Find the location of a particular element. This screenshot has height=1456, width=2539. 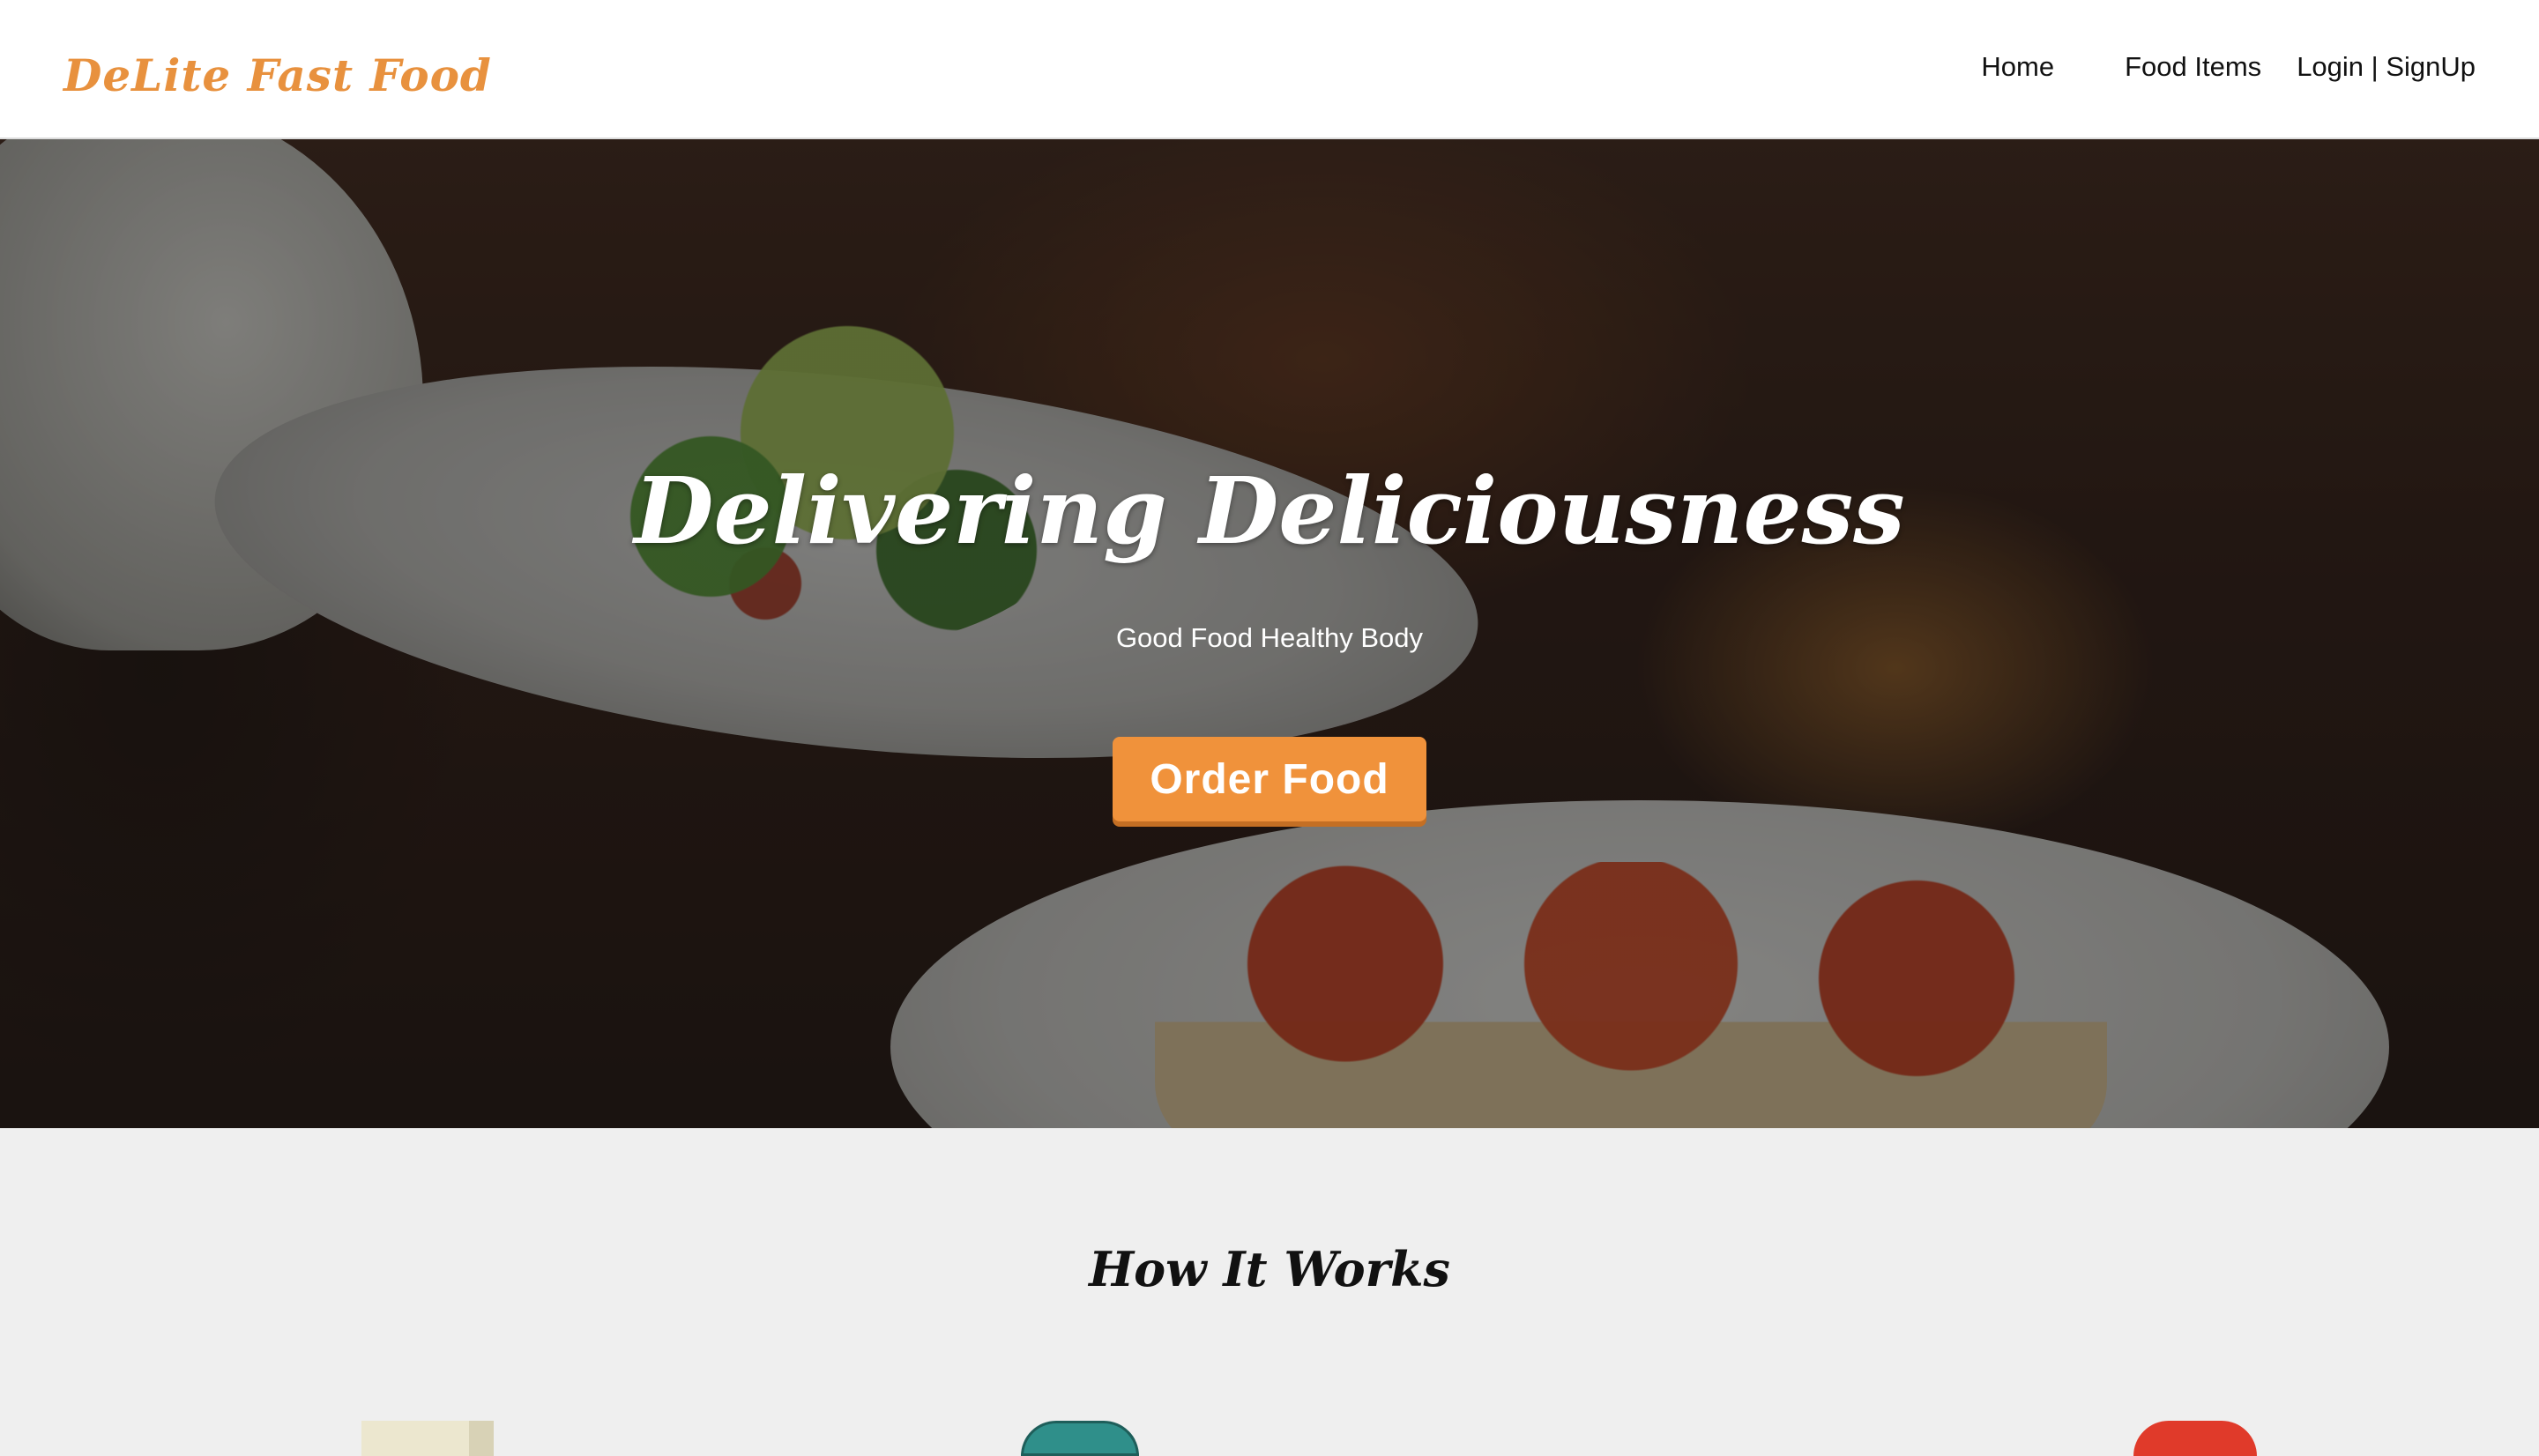

nav-home-link: Home is located at coordinates (2017, 67).